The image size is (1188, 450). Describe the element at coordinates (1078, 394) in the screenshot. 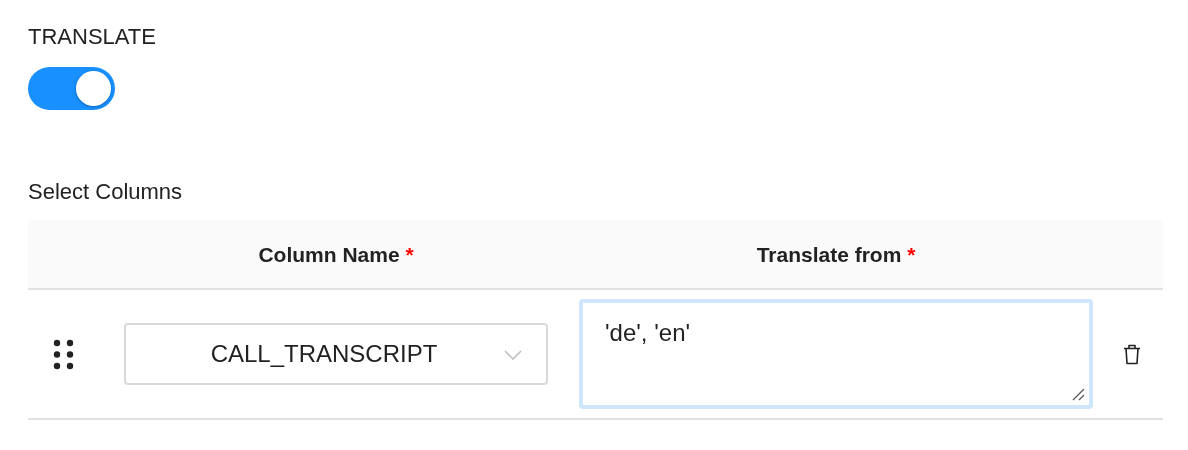

I see `resize-grip-icon` at that location.